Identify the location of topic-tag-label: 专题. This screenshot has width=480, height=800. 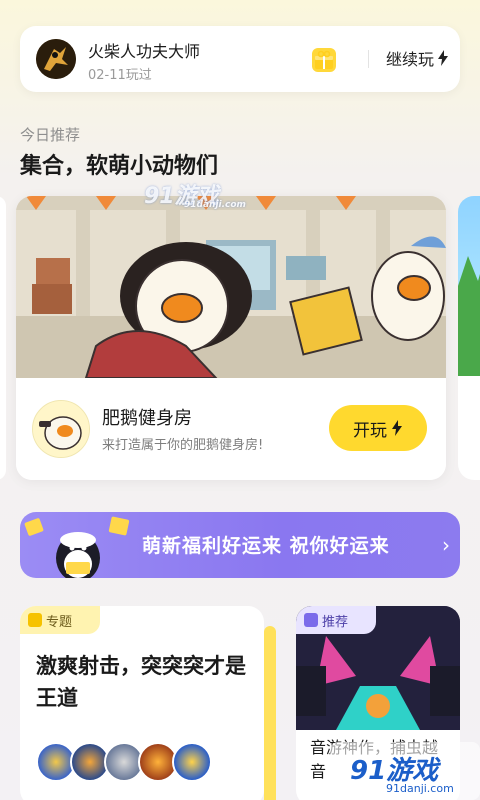
(59, 622).